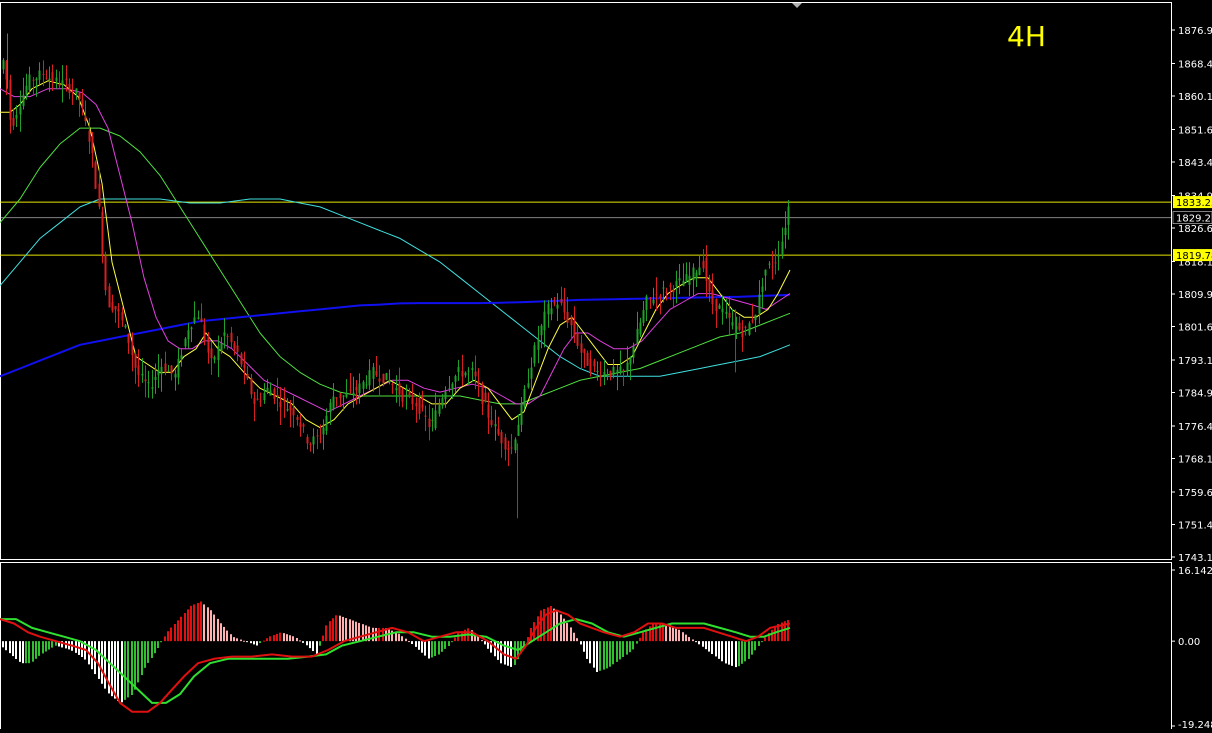 The width and height of the screenshot is (1212, 733). I want to click on price-tick-label: 1776.40, so click(1195, 427).